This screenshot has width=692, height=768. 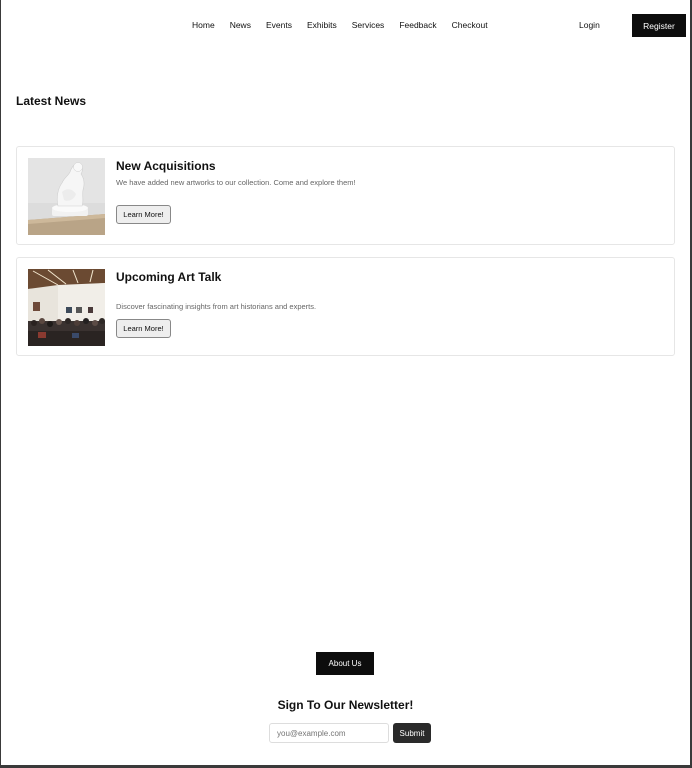 I want to click on login-link: Login, so click(x=589, y=25).